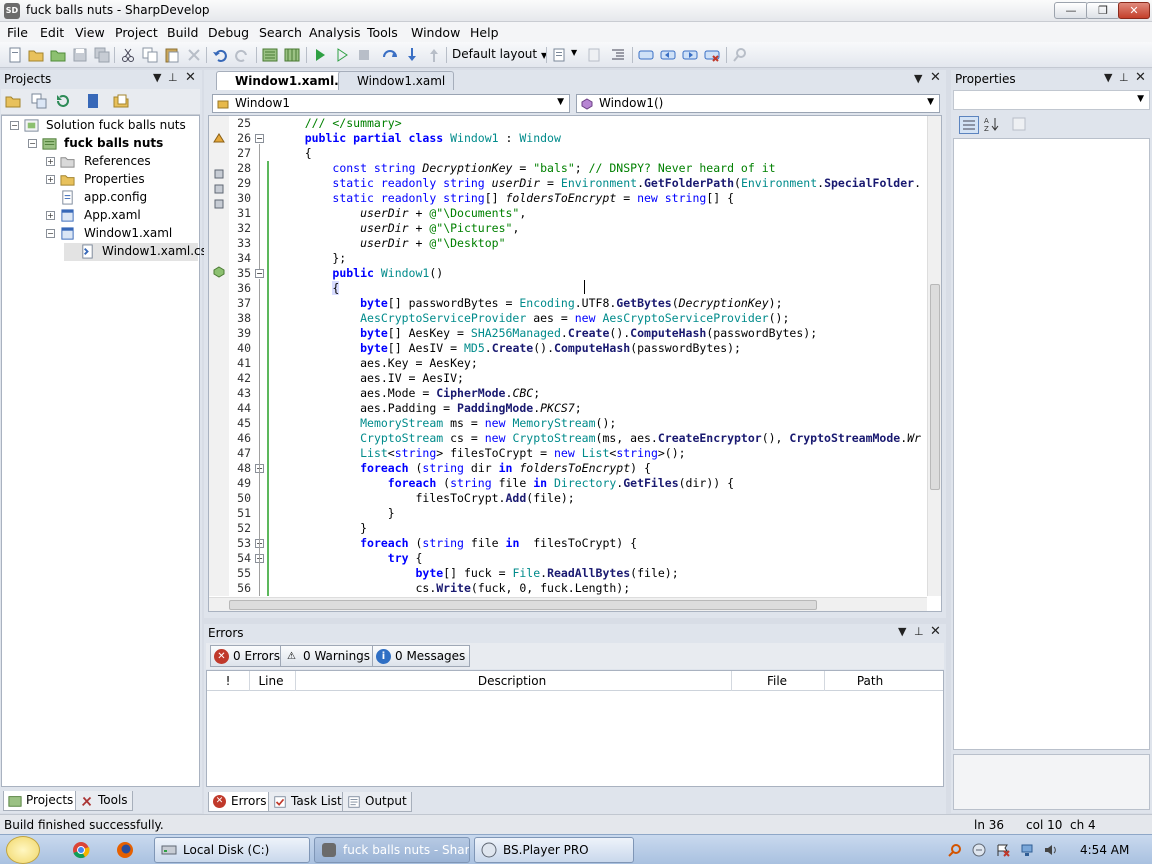 This screenshot has height=864, width=1152. What do you see at coordinates (335, 32) in the screenshot?
I see `menu-analysis: Analysis` at bounding box center [335, 32].